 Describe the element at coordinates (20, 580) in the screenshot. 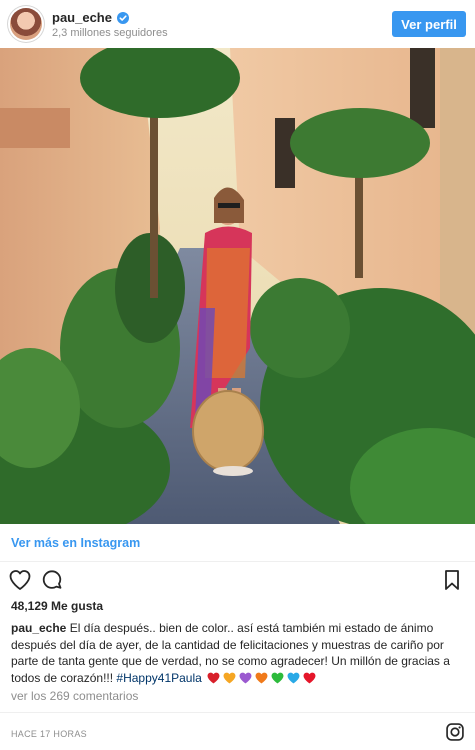

I see `heart-icon` at that location.